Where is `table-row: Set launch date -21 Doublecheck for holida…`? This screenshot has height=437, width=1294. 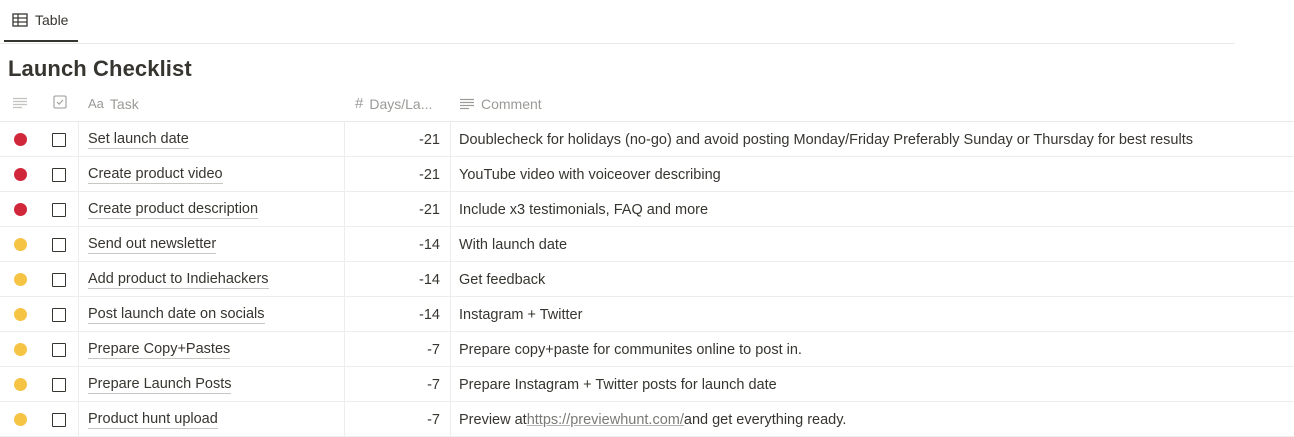 table-row: Set launch date -21 Doublecheck for holida… is located at coordinates (647, 139).